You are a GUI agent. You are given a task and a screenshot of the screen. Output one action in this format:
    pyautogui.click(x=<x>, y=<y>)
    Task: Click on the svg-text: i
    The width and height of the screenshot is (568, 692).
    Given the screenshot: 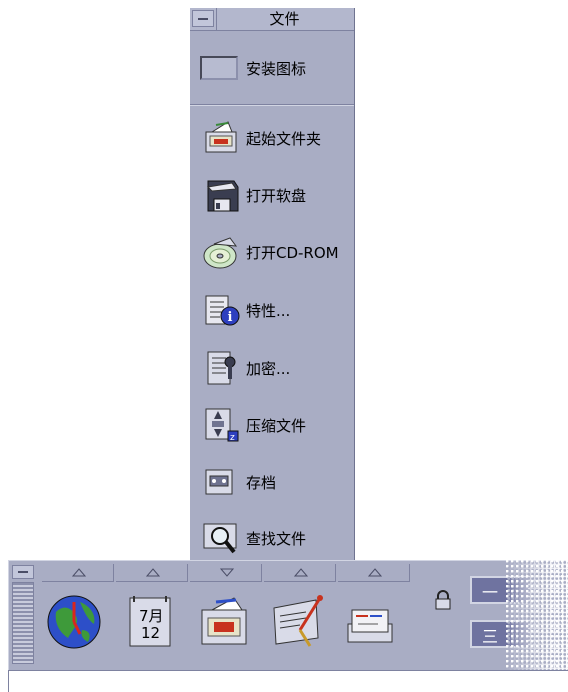 What is the action you would take?
    pyautogui.click(x=230, y=317)
    